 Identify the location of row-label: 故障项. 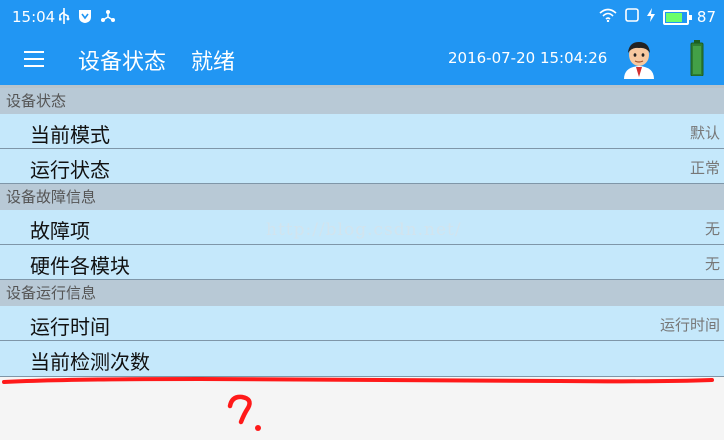
(60, 231).